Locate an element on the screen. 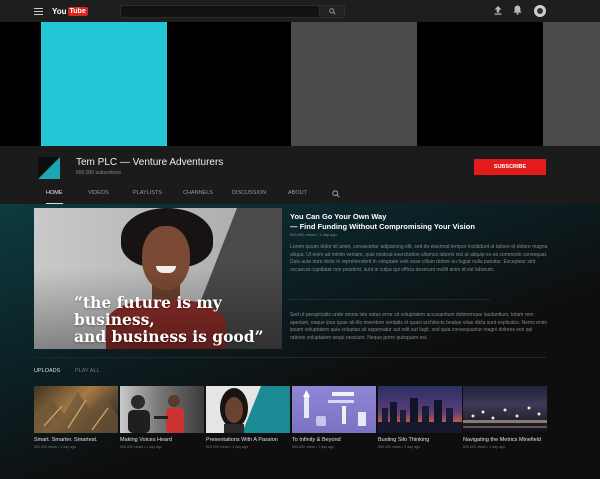  featured-video-meta: 500,000 views • 1 day ago is located at coordinates (313, 234).